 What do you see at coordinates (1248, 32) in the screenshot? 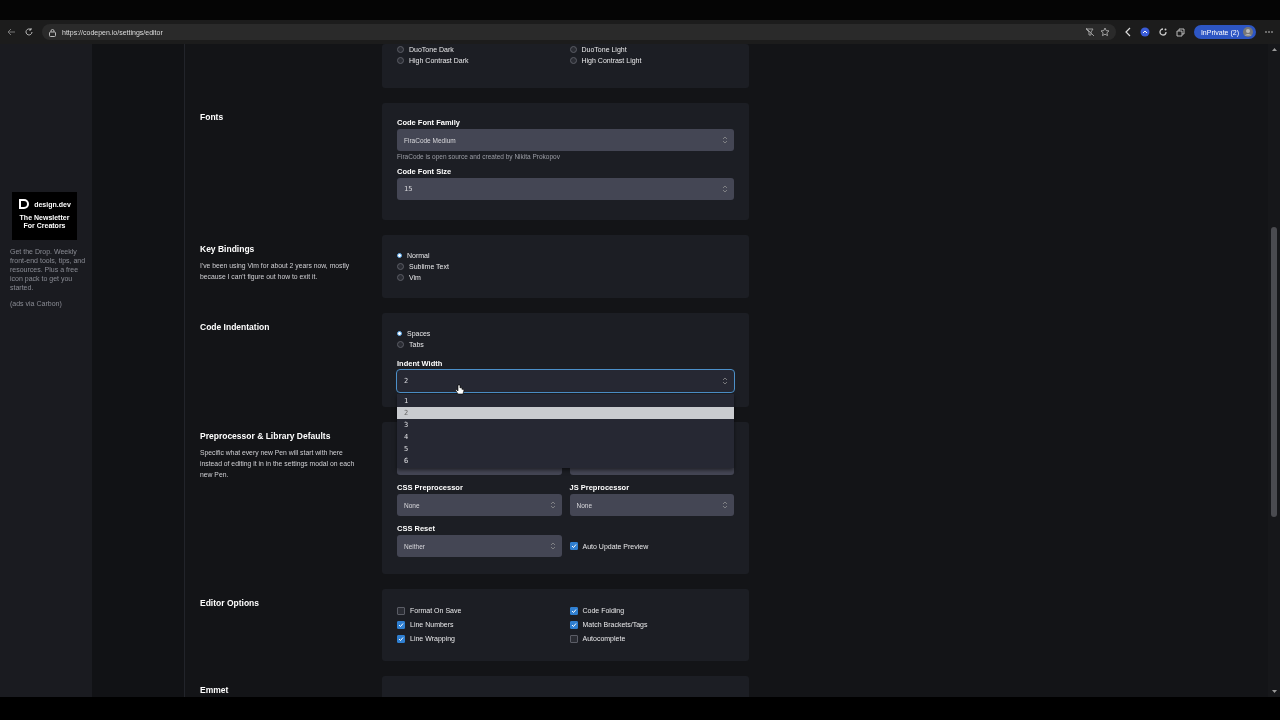
I see `avatar-icon` at bounding box center [1248, 32].